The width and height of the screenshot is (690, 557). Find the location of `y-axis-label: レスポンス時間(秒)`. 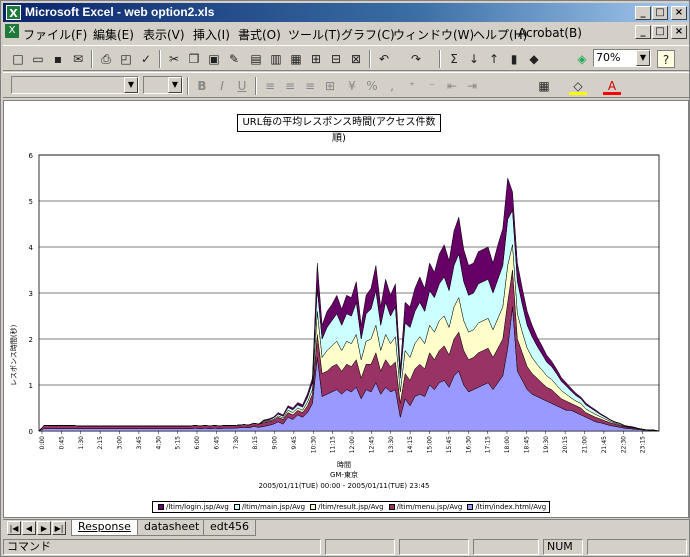

y-axis-label: レスポンス時間(秒) is located at coordinates (13, 355).